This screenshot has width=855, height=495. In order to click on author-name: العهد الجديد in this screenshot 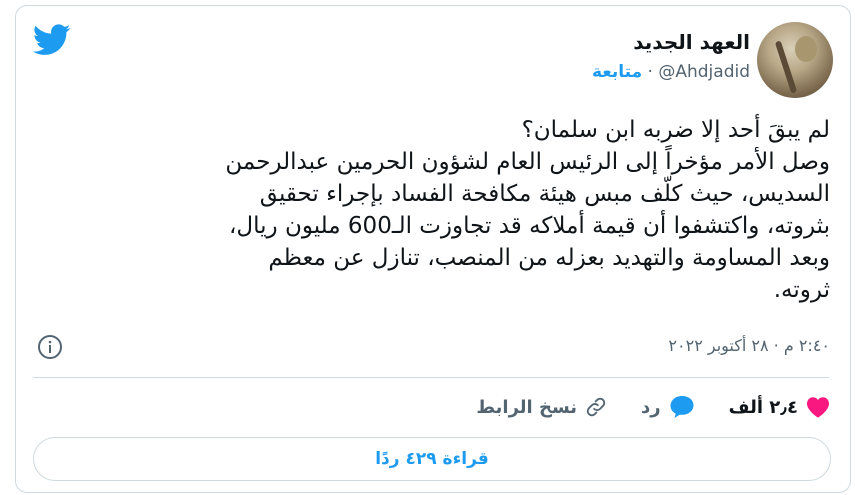, I will do `click(691, 42)`.